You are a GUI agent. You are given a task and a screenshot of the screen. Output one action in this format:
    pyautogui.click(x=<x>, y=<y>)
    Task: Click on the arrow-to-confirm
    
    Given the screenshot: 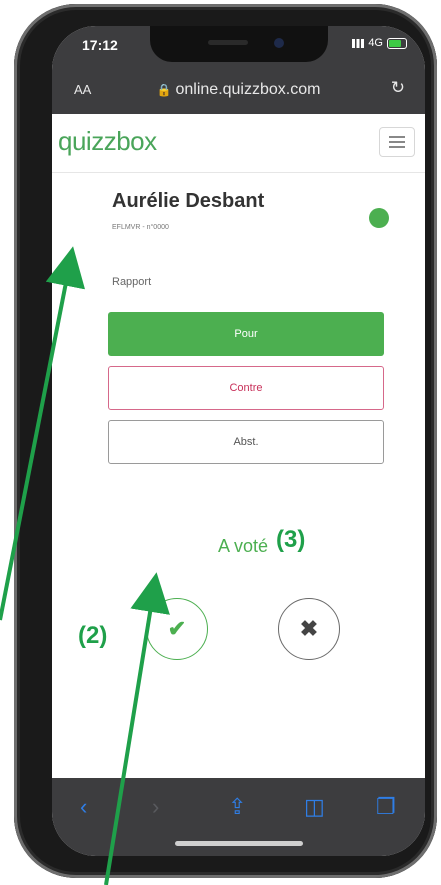 What is the action you would take?
    pyautogui.click(x=137, y=728)
    